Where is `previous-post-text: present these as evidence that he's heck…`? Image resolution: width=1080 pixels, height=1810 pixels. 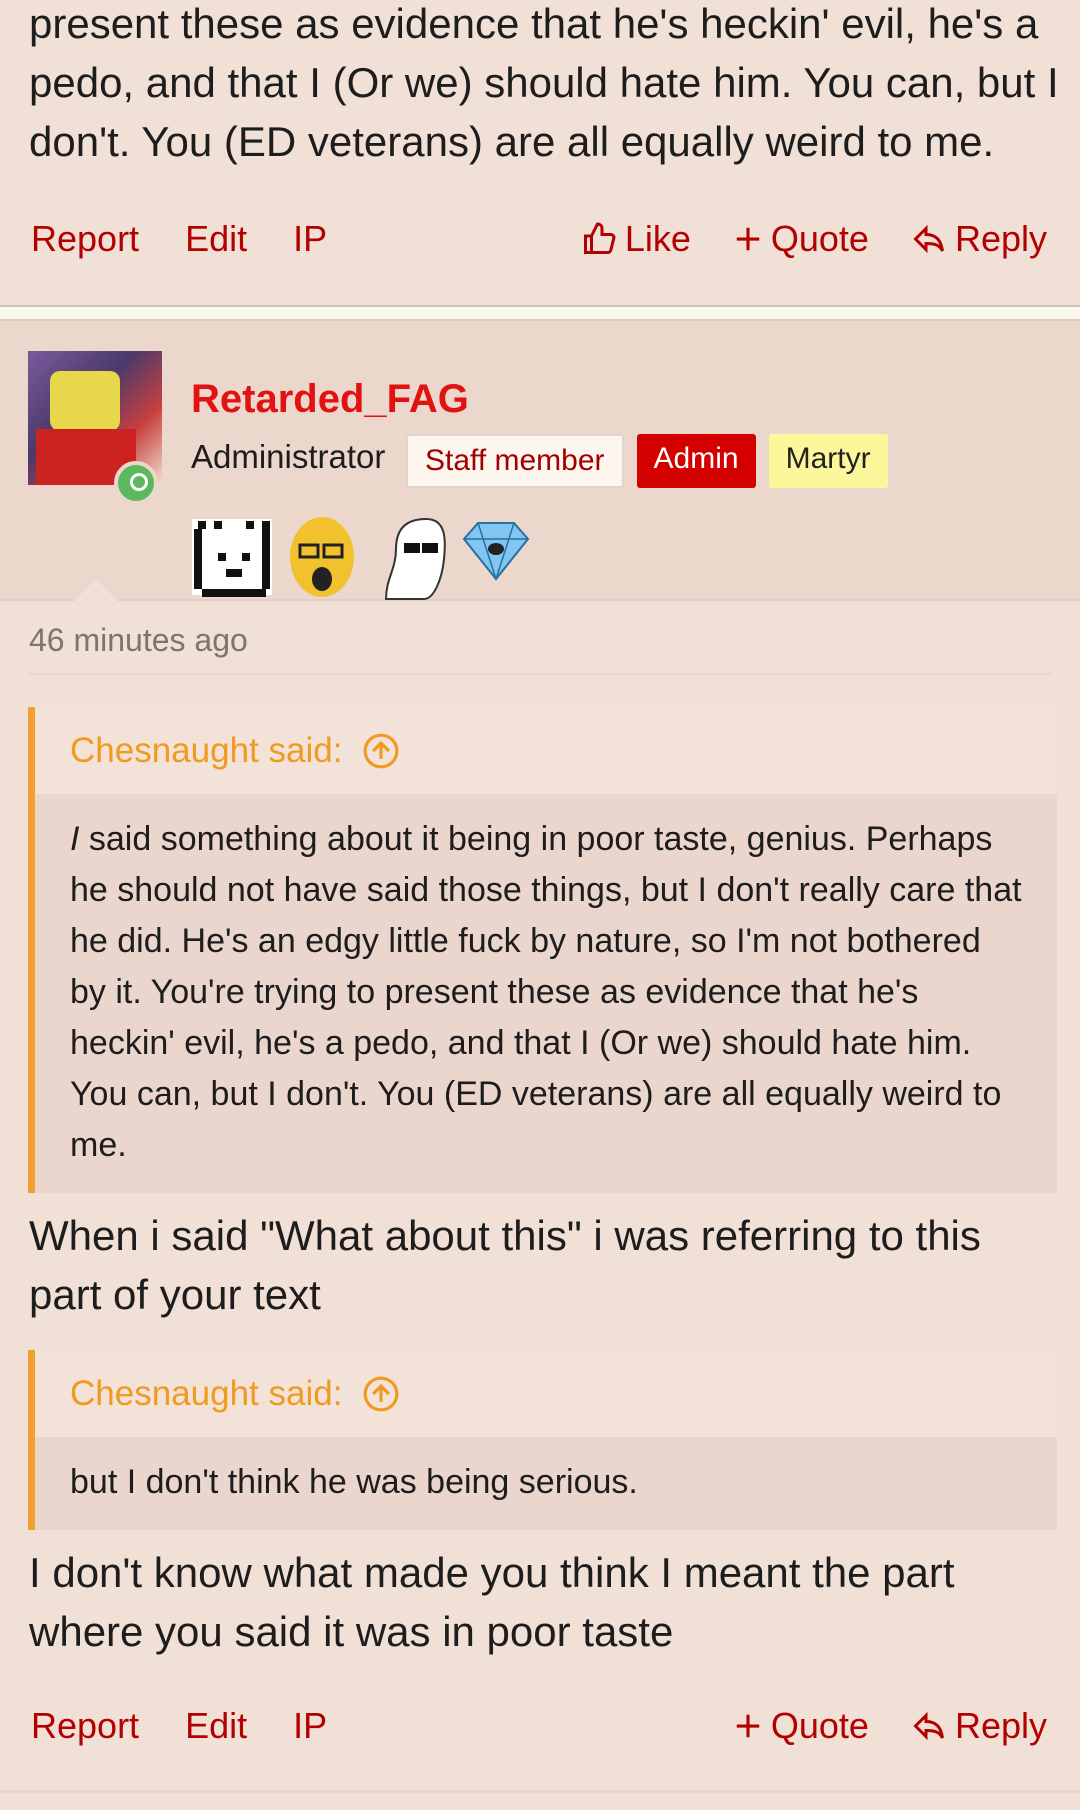
previous-post-text: present these as evidence that he's heck… is located at coordinates (544, 82).